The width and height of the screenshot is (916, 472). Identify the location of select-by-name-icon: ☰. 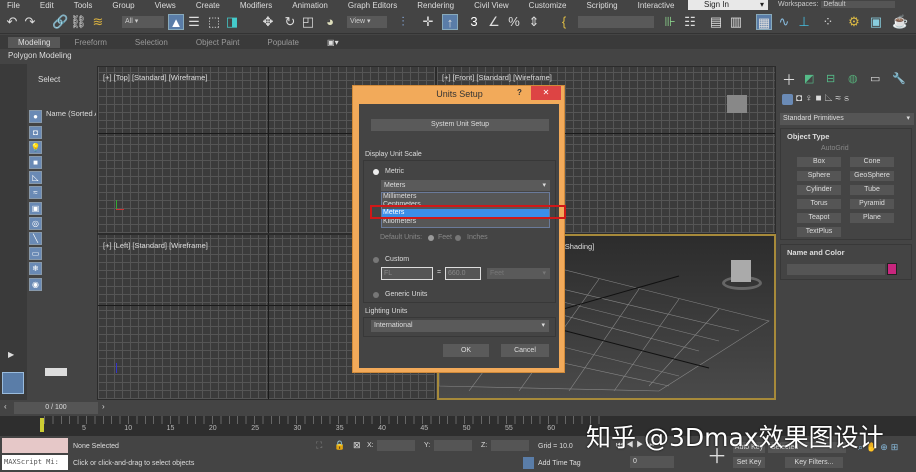
(194, 22).